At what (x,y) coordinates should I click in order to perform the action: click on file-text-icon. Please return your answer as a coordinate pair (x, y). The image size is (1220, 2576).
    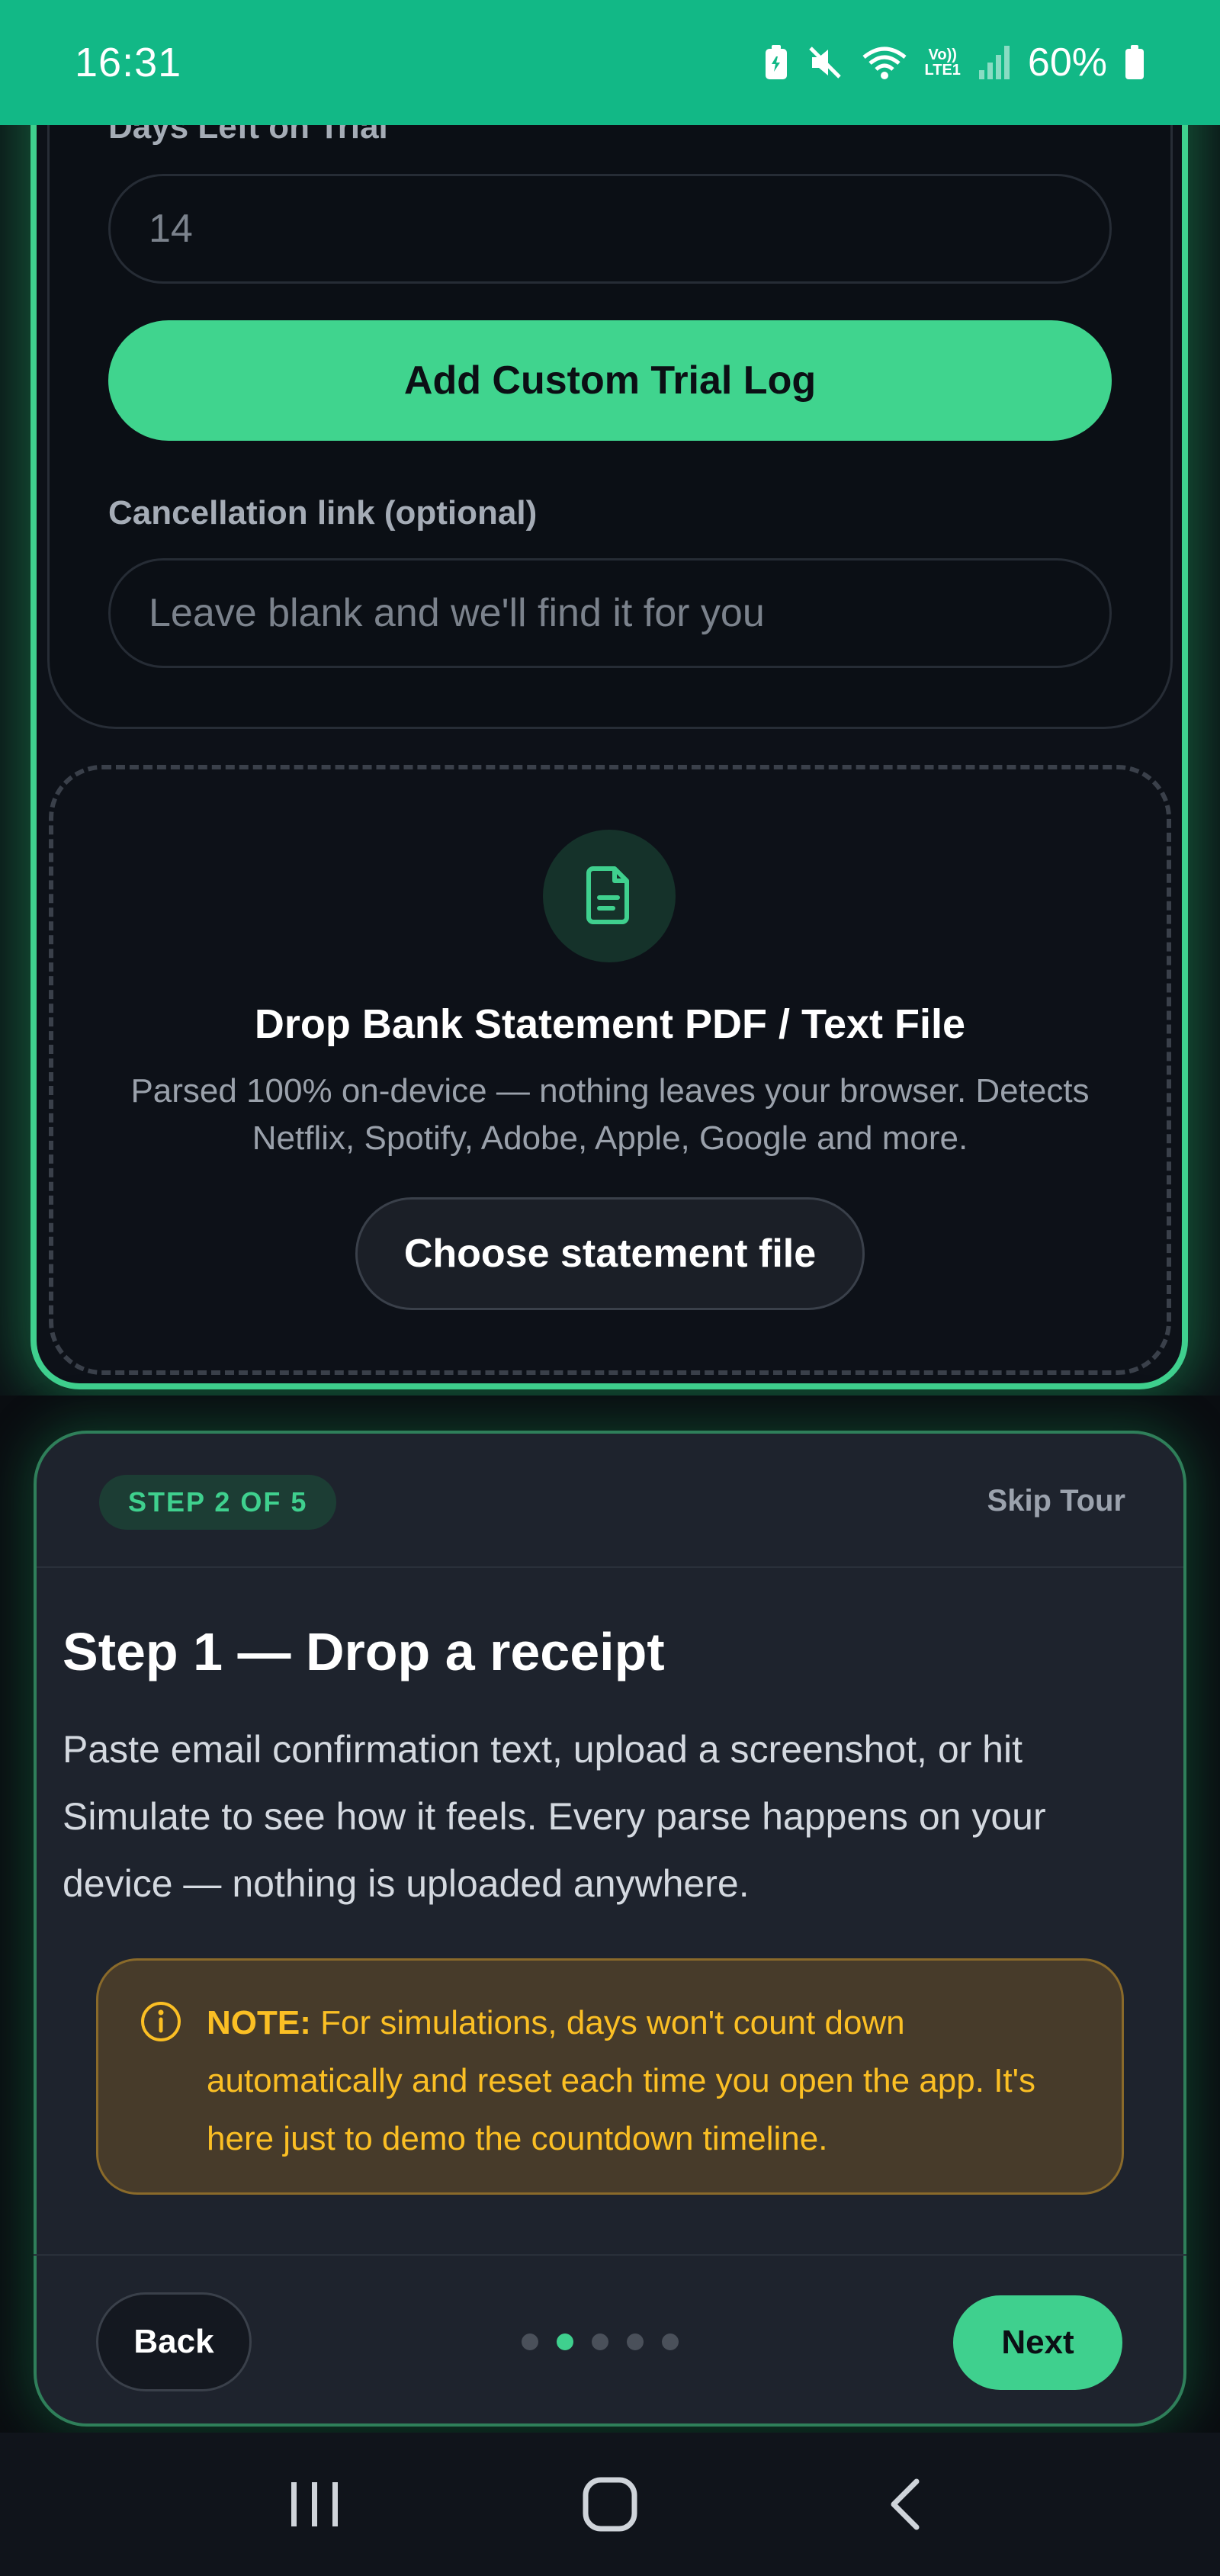
    Looking at the image, I should click on (609, 896).